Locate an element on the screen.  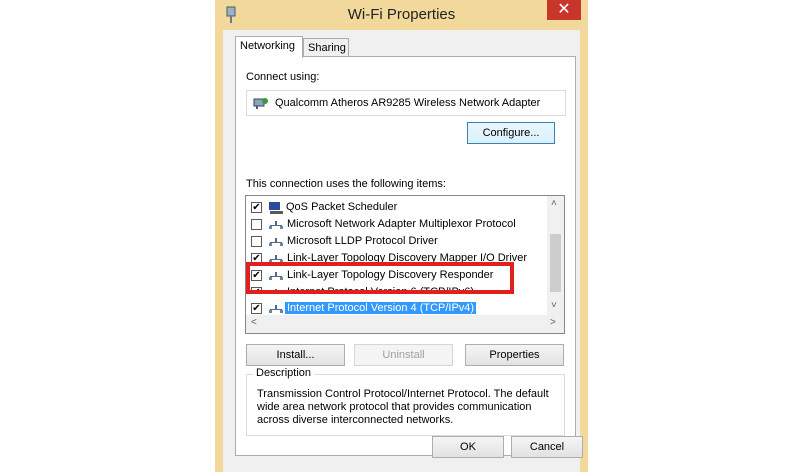
list-item: ✔ QoS Packet Scheduler is located at coordinates (396, 207).